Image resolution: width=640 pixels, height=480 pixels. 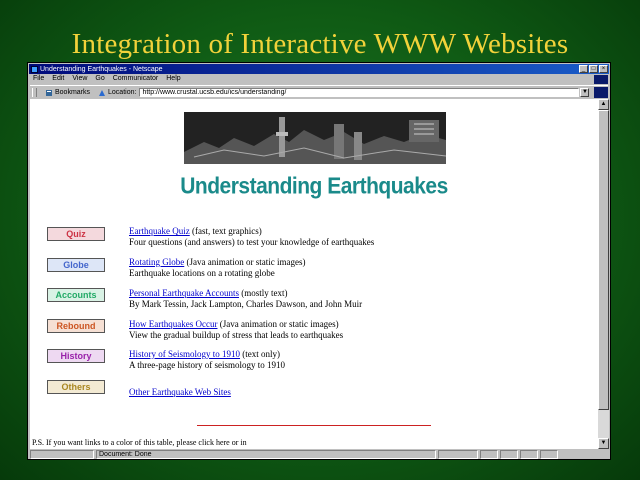 What do you see at coordinates (603, 443) in the screenshot?
I see `scroll-down-icon: ▼` at bounding box center [603, 443].